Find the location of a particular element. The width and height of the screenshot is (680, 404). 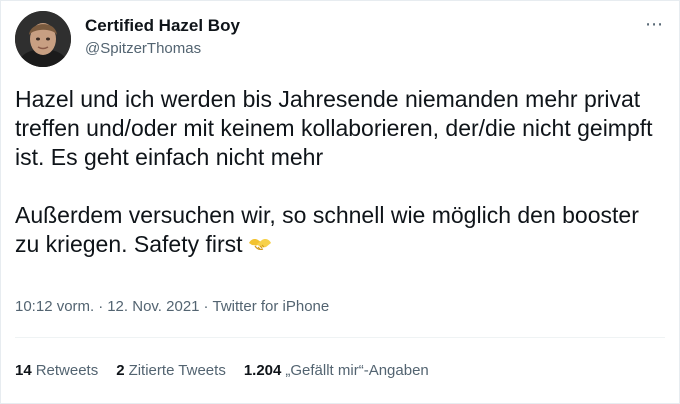

tweet-date: 12. Nov. 2021 is located at coordinates (153, 306).